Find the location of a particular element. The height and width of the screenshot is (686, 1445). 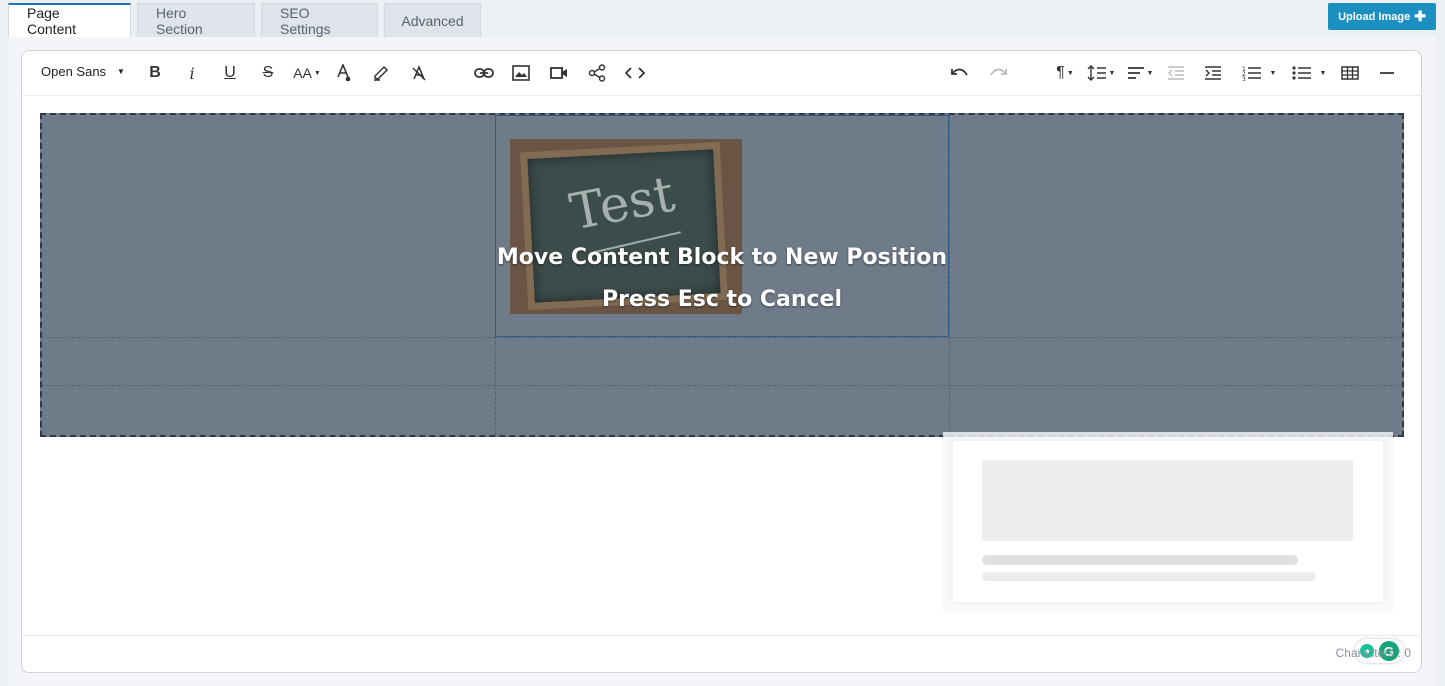

cancel-instruction: Press Esc to Cancel is located at coordinates (721, 299).